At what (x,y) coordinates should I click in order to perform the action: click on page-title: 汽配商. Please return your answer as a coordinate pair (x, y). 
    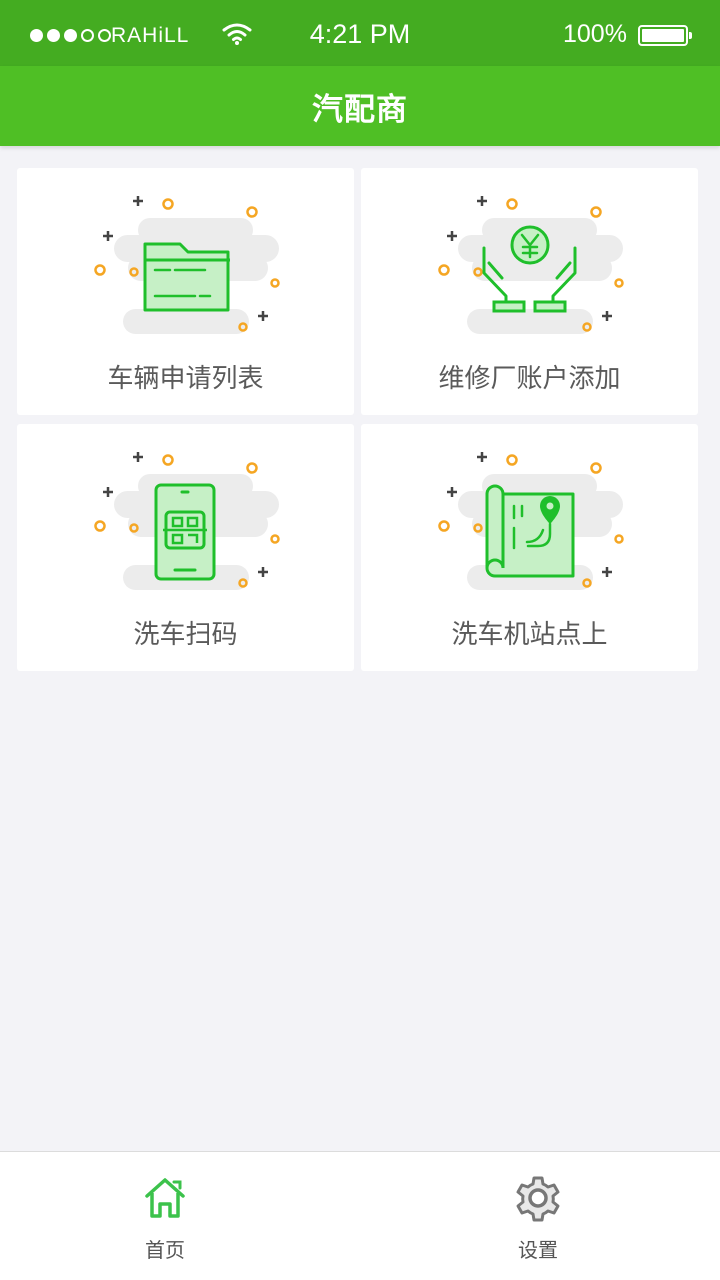
    Looking at the image, I should click on (360, 109).